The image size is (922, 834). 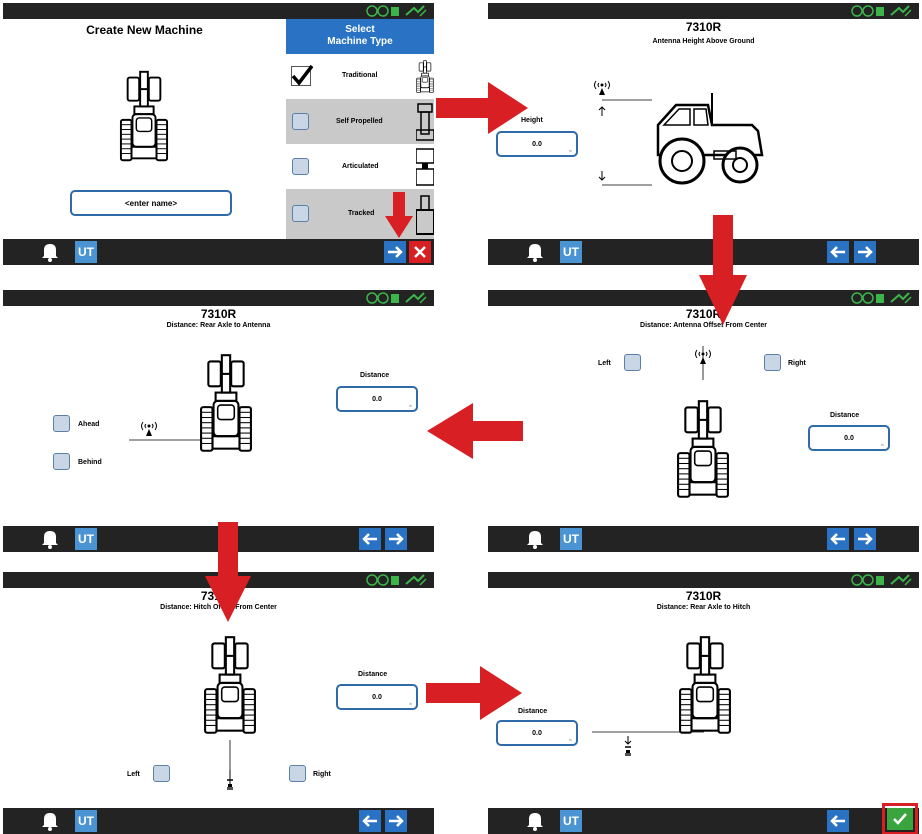 What do you see at coordinates (399, 215) in the screenshot?
I see `next-button-highlight-arrow` at bounding box center [399, 215].